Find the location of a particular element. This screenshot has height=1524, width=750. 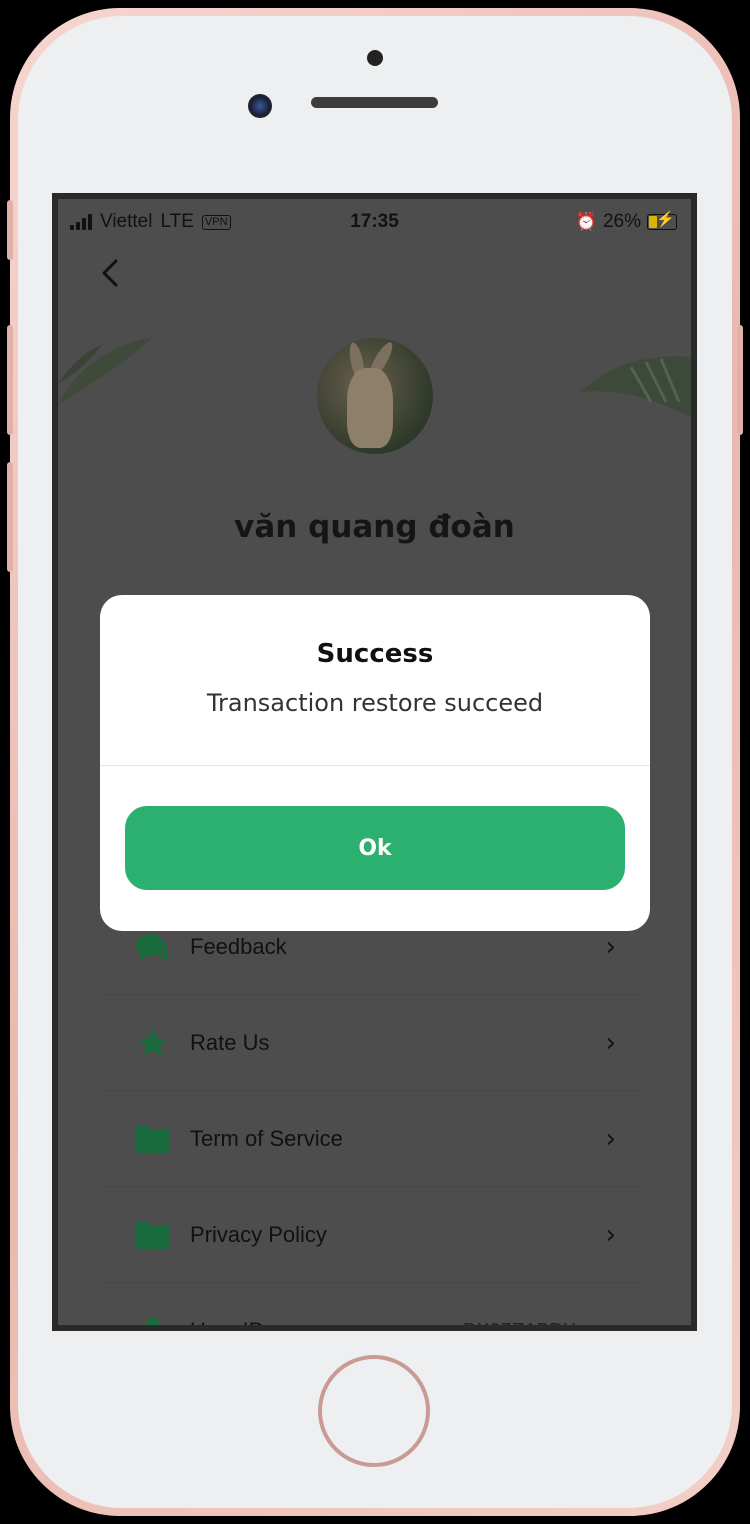

star-icon is located at coordinates (153, 1043).